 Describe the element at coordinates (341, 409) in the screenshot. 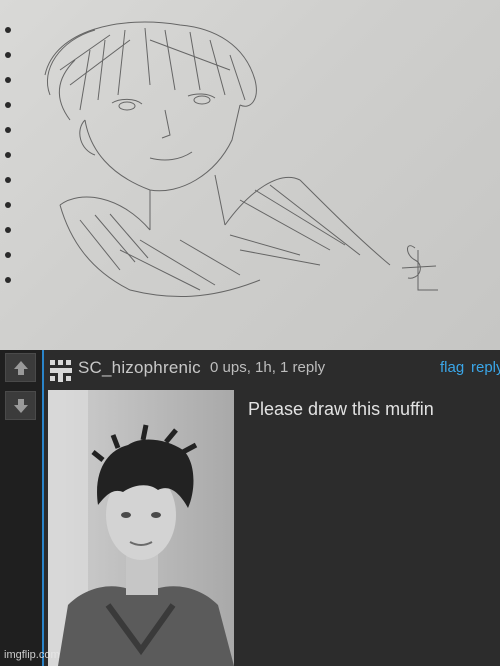

I see `comment-text: Please draw this muffin` at that location.